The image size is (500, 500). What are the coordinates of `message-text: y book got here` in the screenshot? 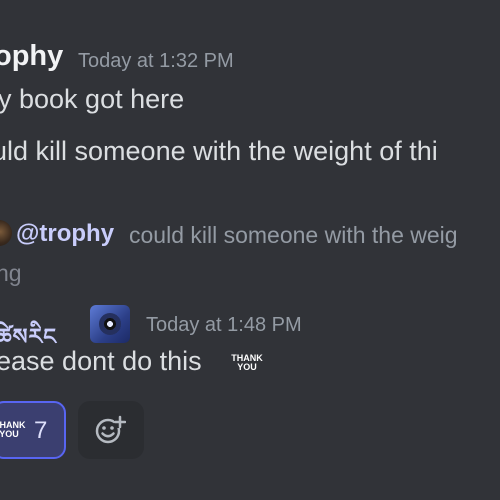 It's located at (92, 99).